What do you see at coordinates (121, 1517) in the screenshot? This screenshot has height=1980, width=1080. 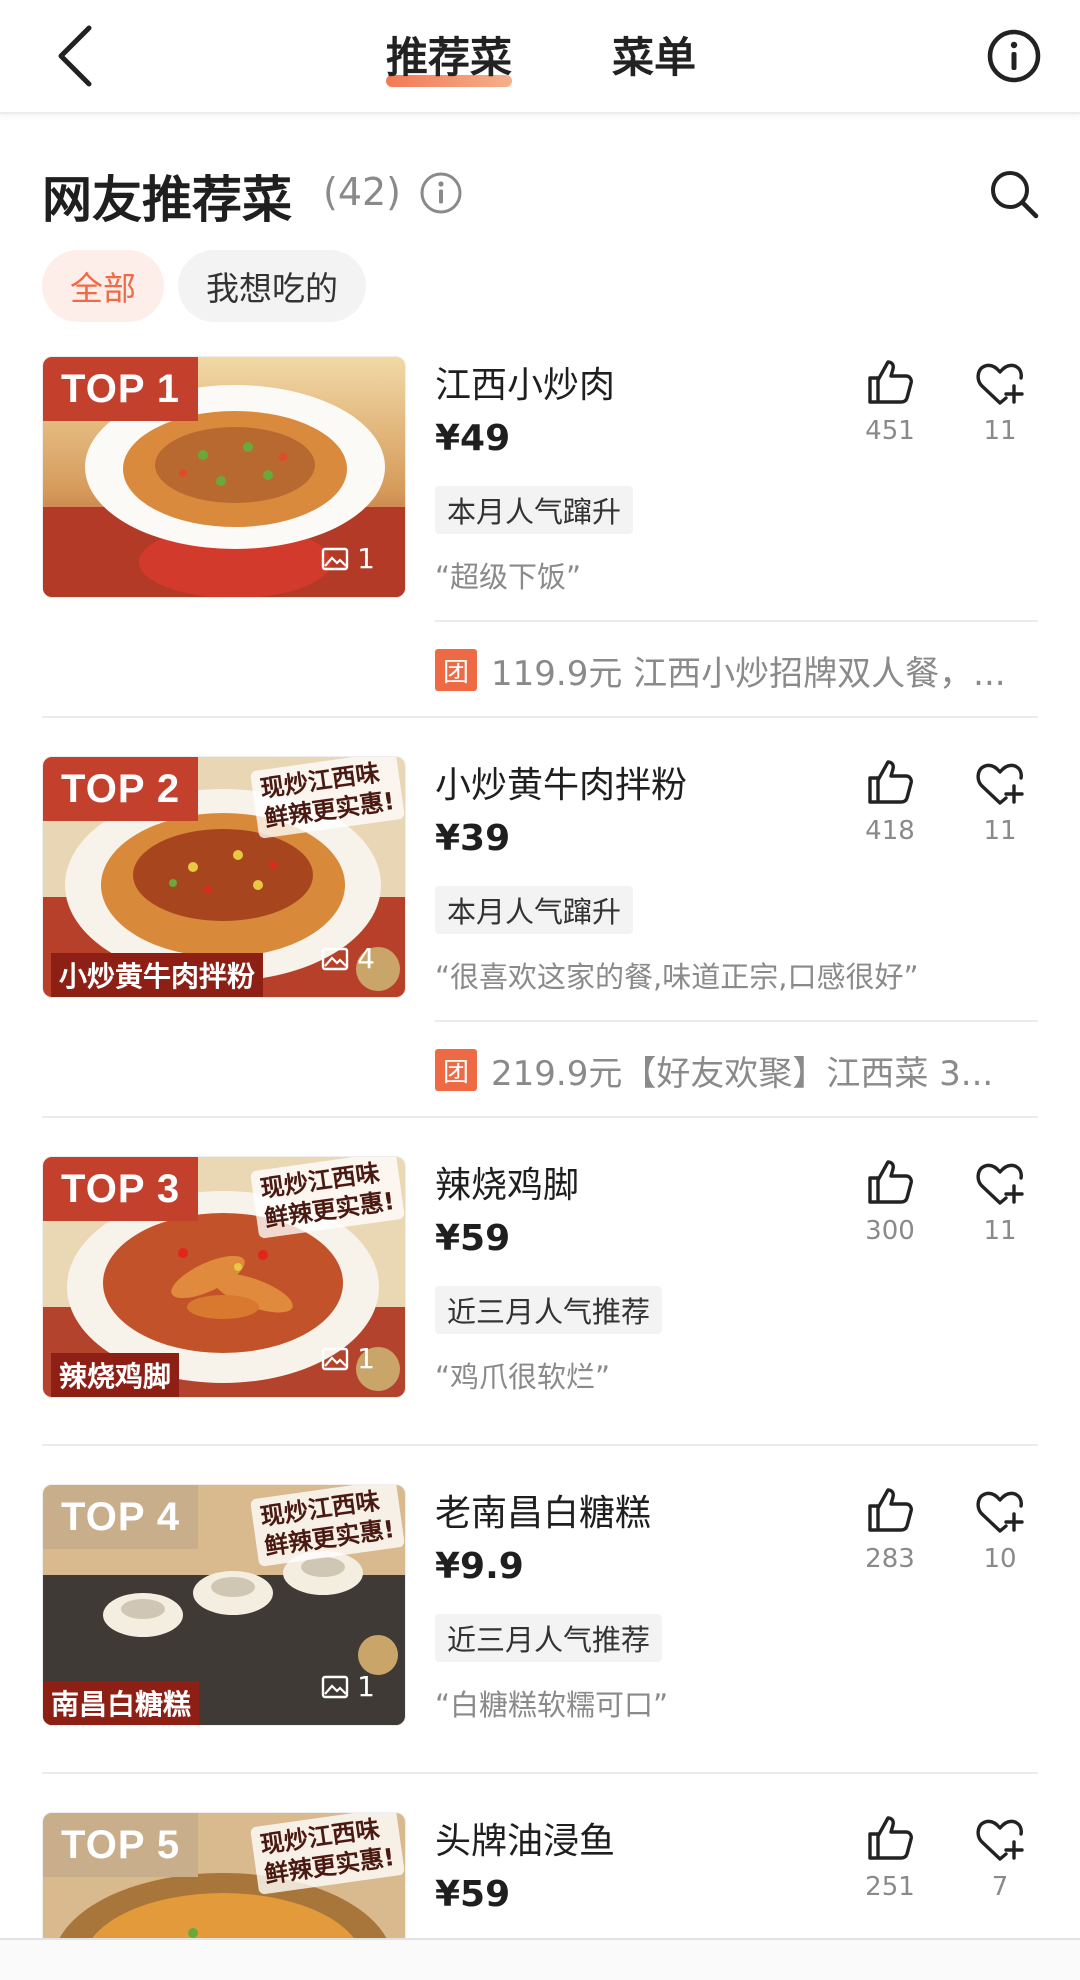 I see `rank-badge: TOP 4` at bounding box center [121, 1517].